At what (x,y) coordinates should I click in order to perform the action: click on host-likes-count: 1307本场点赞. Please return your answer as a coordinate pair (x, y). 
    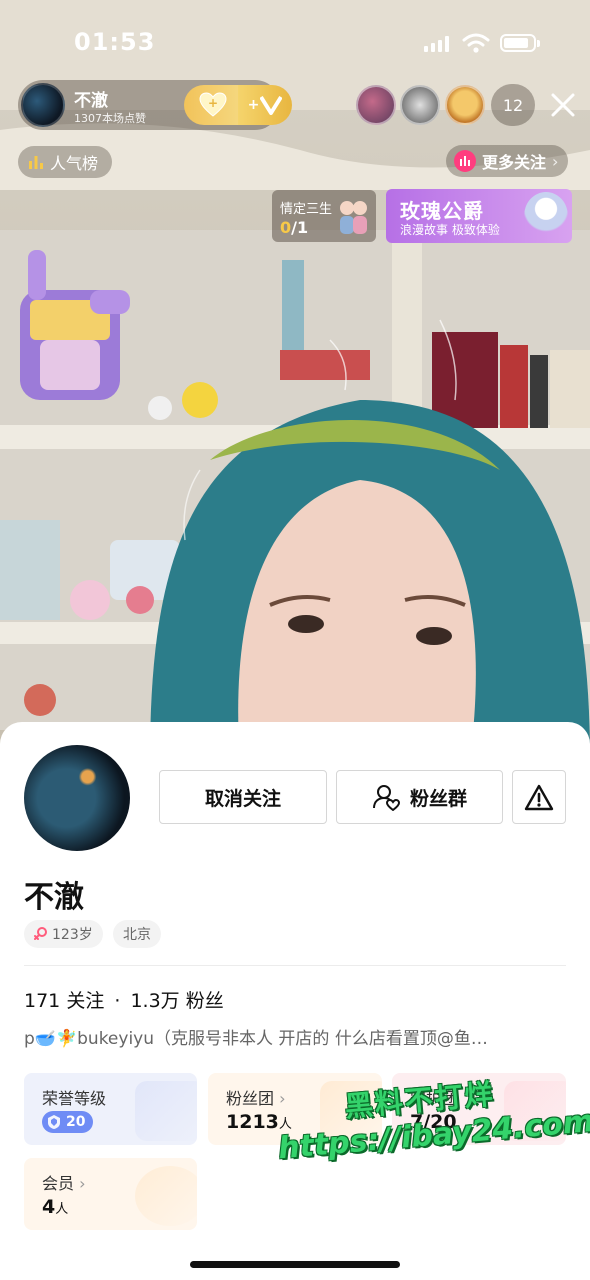
    Looking at the image, I should click on (110, 118).